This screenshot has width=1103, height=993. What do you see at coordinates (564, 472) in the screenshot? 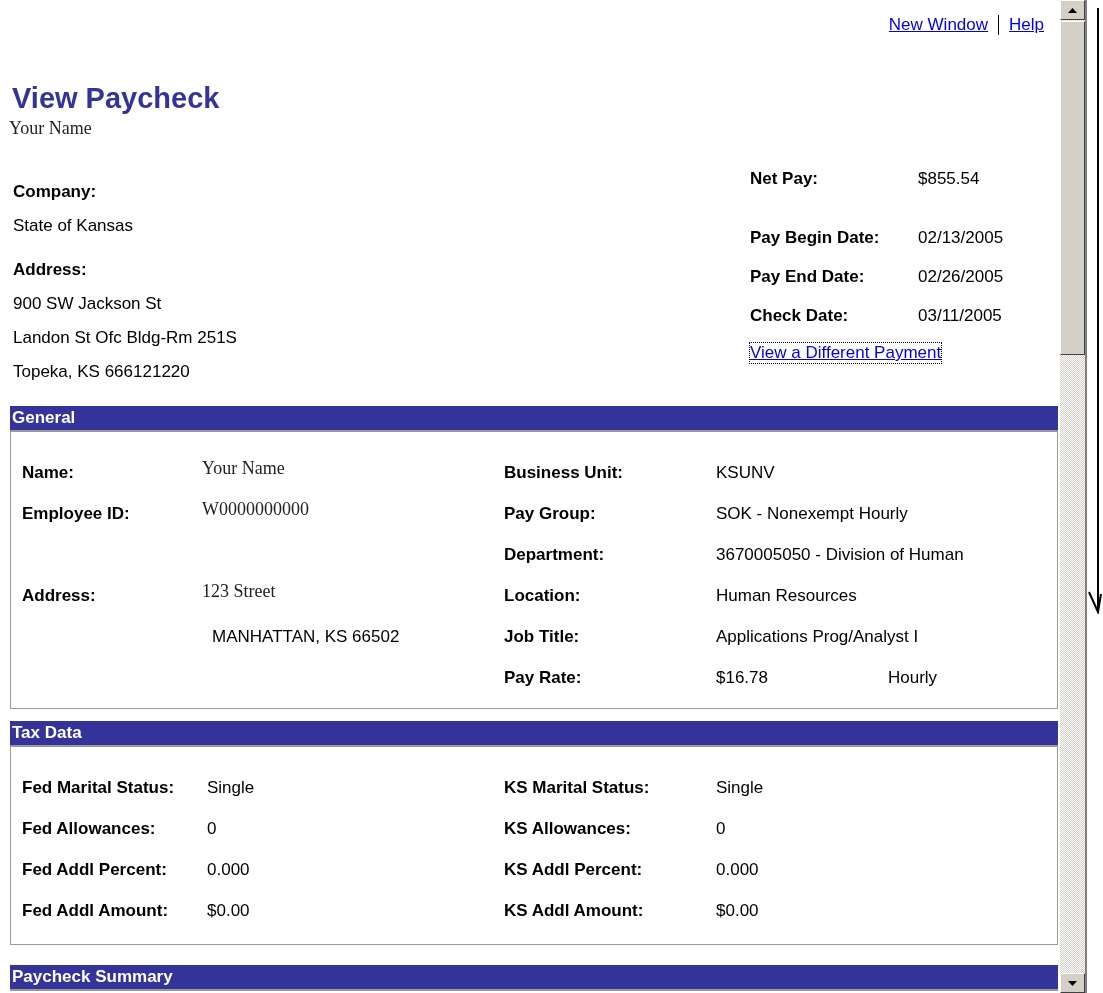
I see `field-label: Business Unit:` at bounding box center [564, 472].